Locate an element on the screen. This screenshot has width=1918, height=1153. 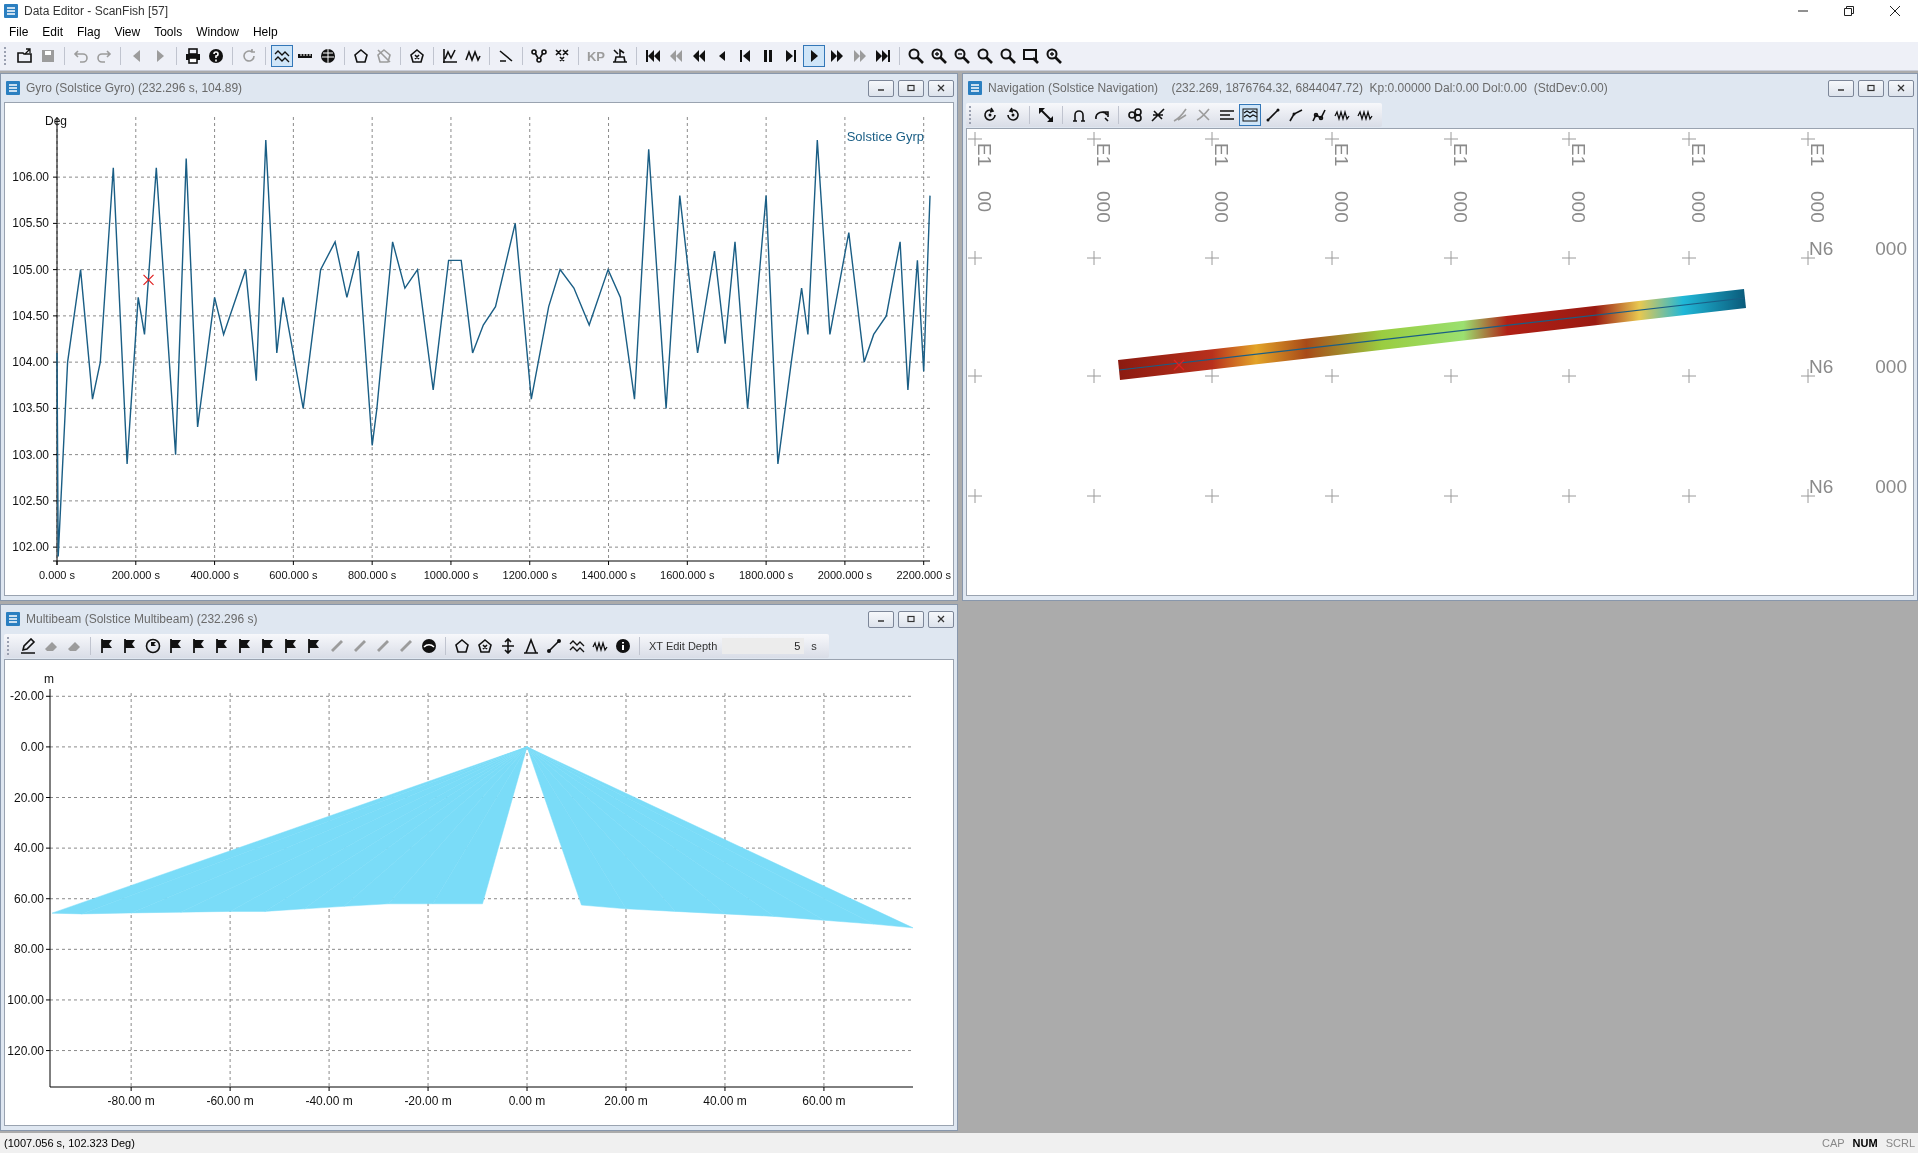
x-tick-label: -60.00 m is located at coordinates (230, 1101).